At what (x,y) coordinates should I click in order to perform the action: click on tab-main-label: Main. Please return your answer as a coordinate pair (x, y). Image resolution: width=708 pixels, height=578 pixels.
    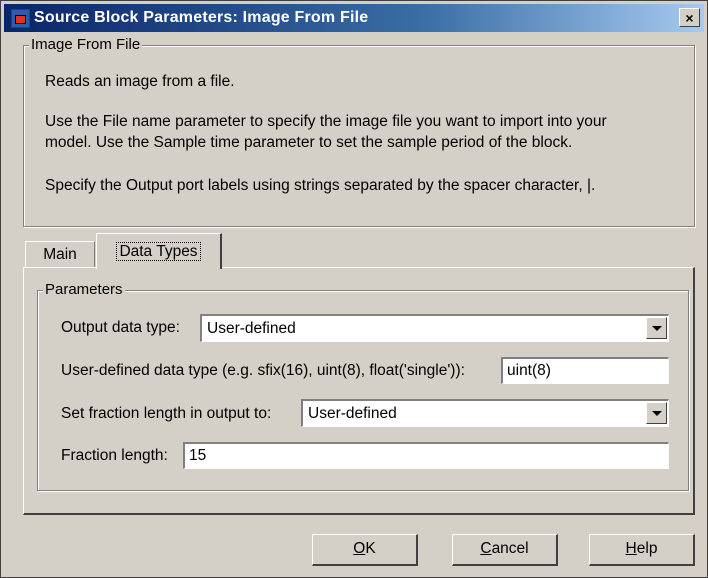
    Looking at the image, I should click on (60, 254).